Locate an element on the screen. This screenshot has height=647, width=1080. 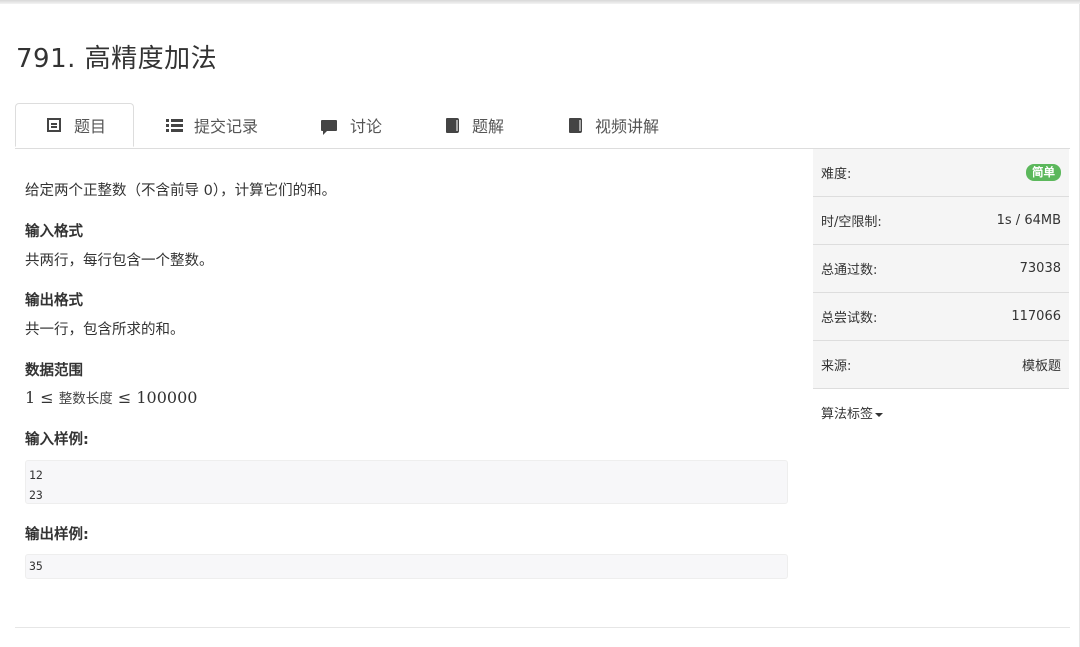
output-format-text: 共一行，包含所求的和。 is located at coordinates (105, 330).